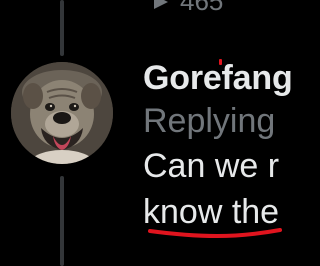 Image resolution: width=320 pixels, height=266 pixels. I want to click on replying-to-label: Replying, so click(209, 121).